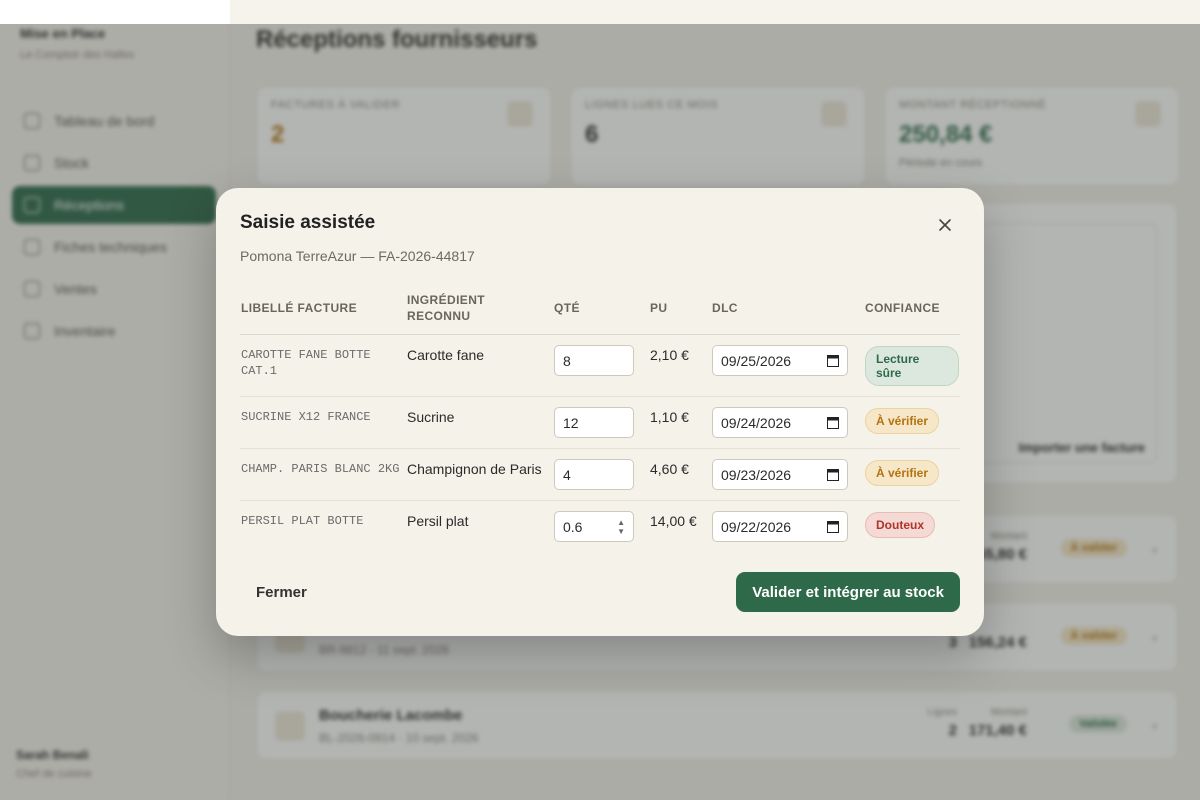  Describe the element at coordinates (306, 417) in the screenshot. I see `raw-label: SUCRINE X12 FRANCE` at that location.